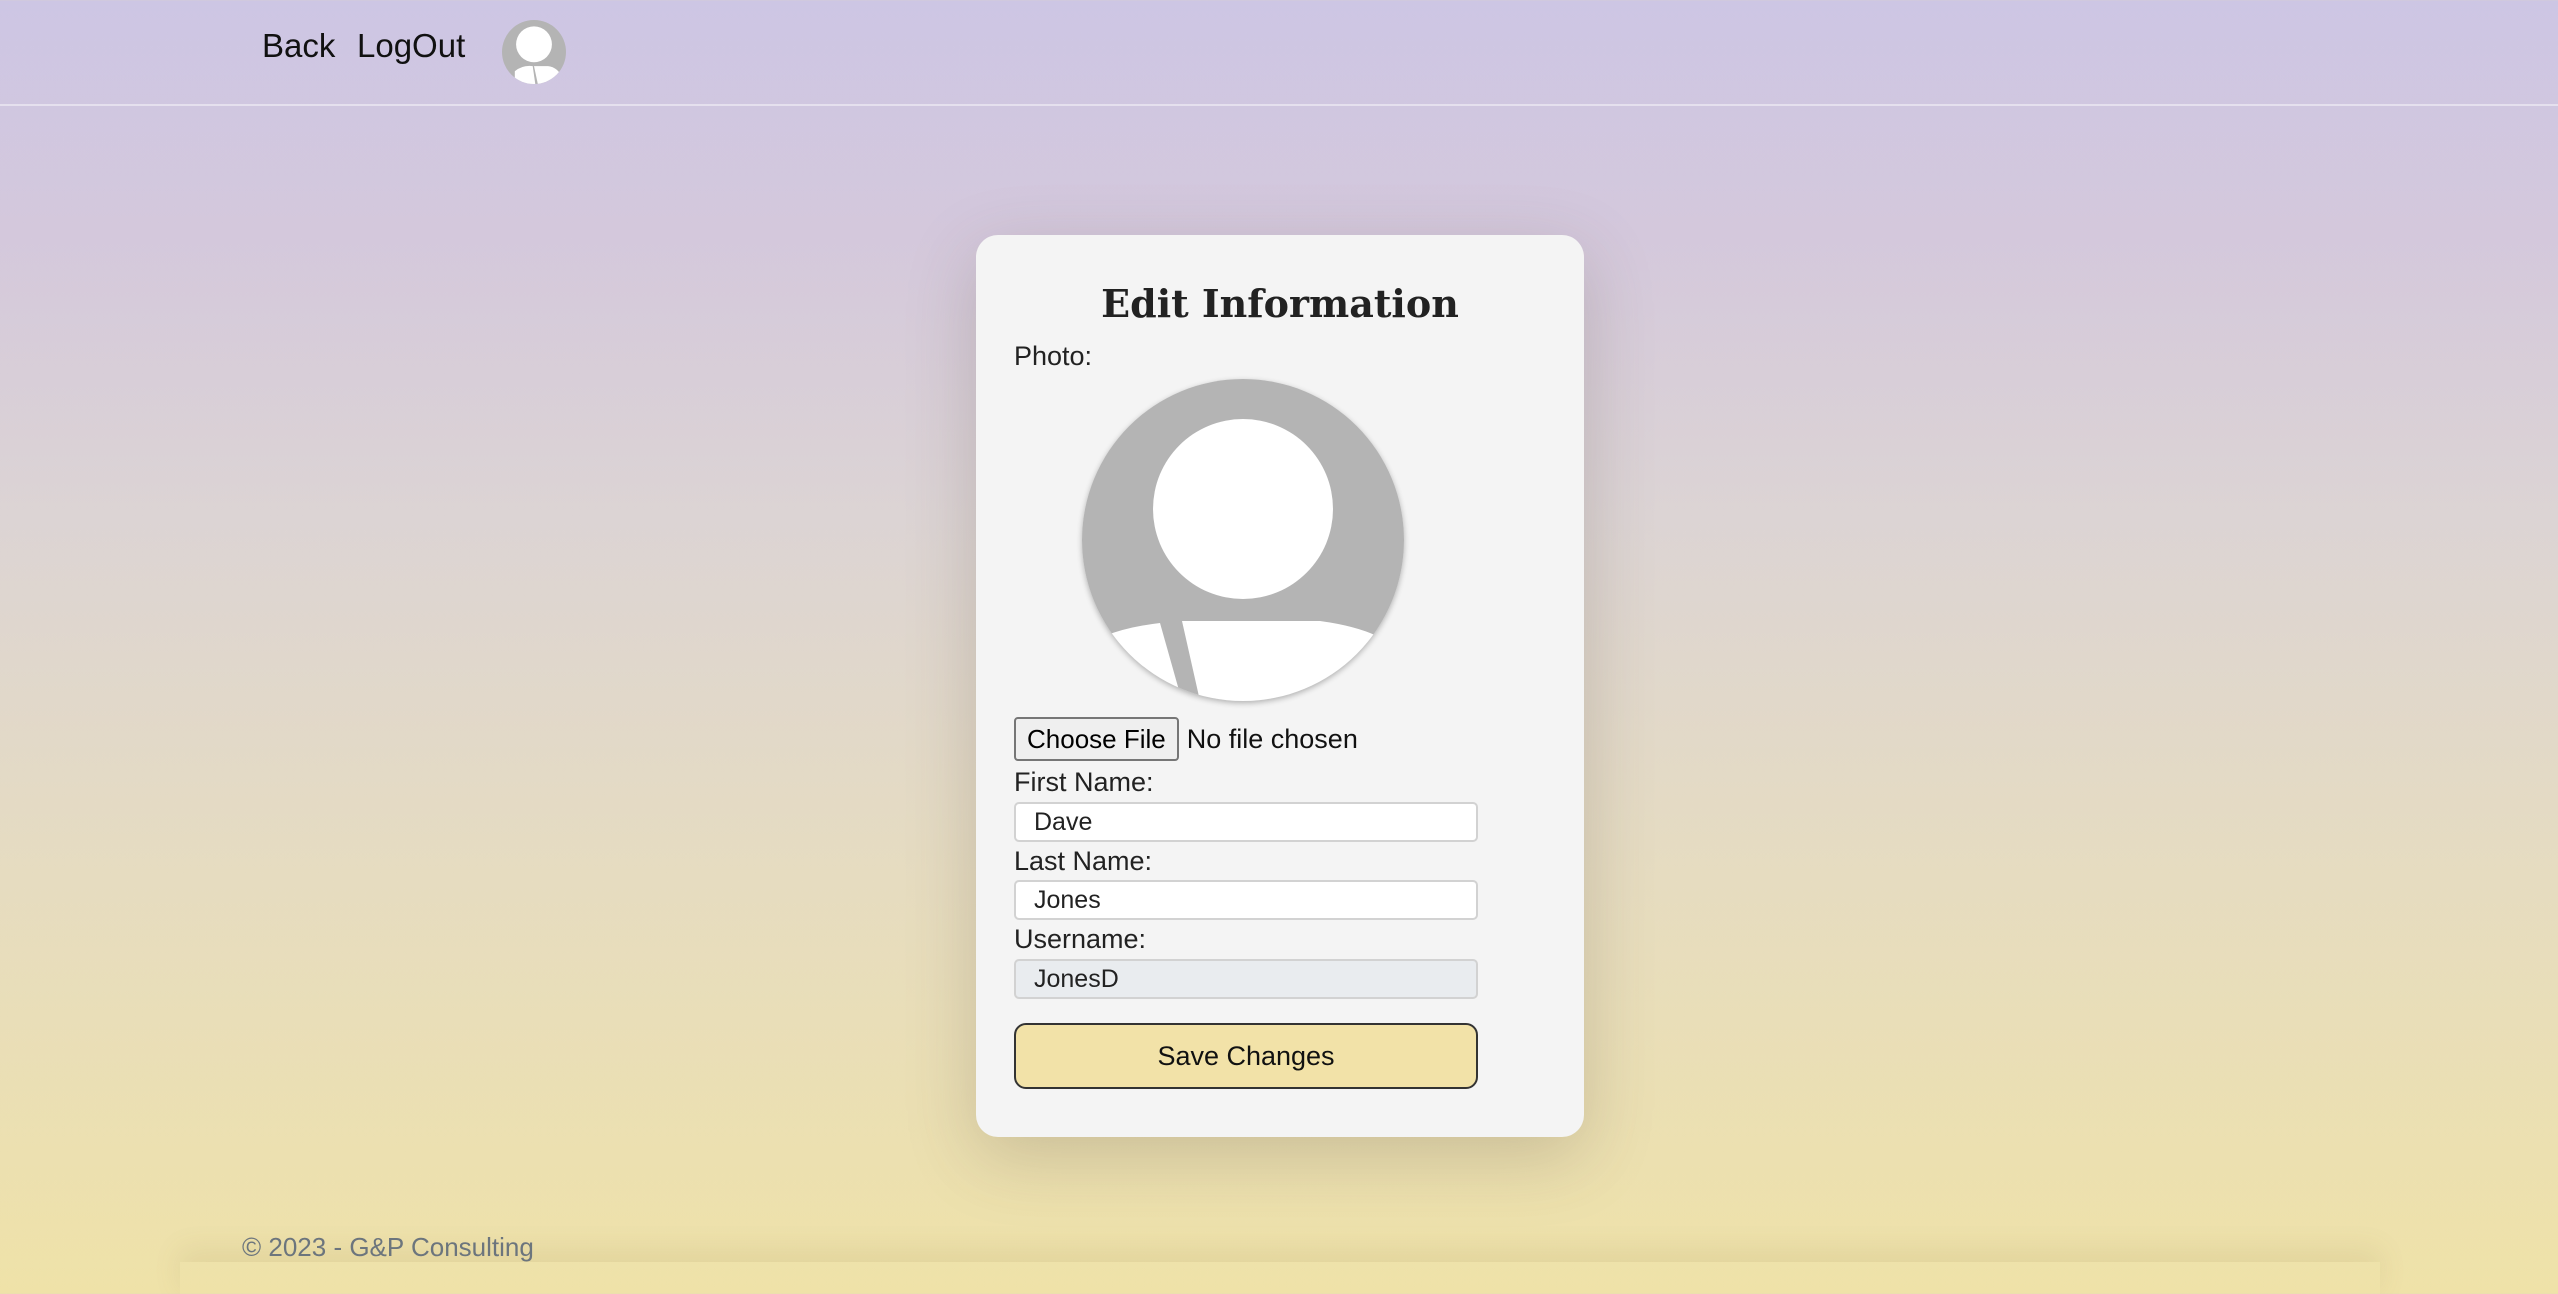  I want to click on choose-file-button: Choose File, so click(1096, 739).